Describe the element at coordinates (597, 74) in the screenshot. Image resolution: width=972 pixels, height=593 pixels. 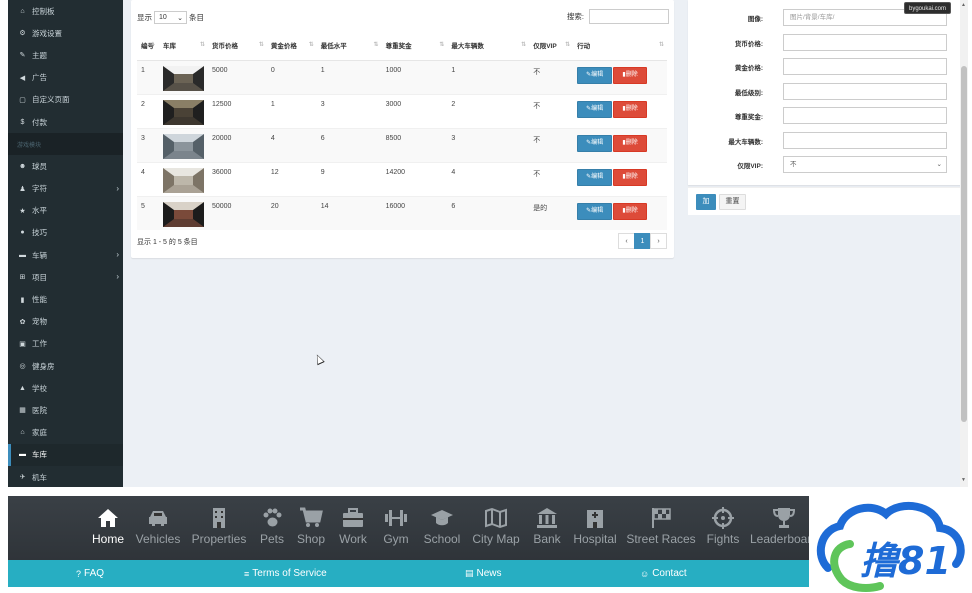
I see `edit-label: 编辑` at that location.